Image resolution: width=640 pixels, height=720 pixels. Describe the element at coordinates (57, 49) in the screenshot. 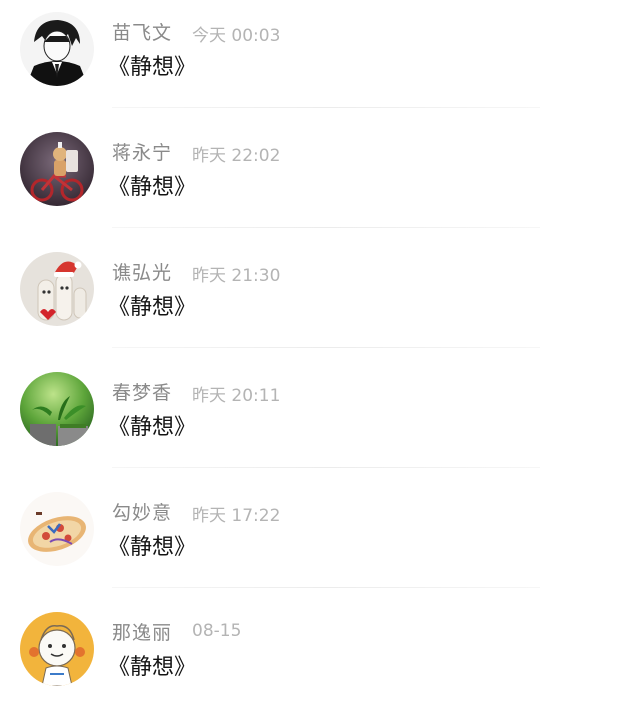

I see `anime-boy-avatar` at that location.